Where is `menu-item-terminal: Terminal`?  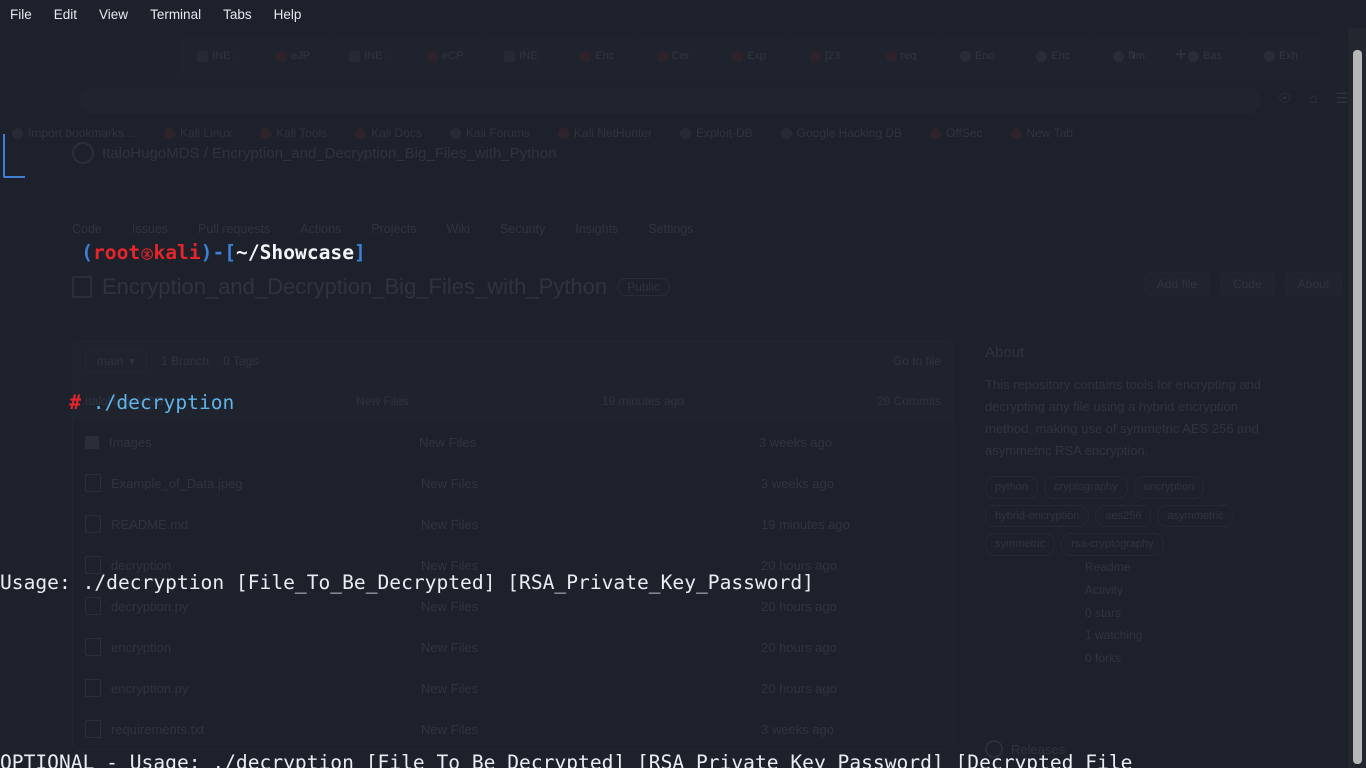 menu-item-terminal: Terminal is located at coordinates (175, 14).